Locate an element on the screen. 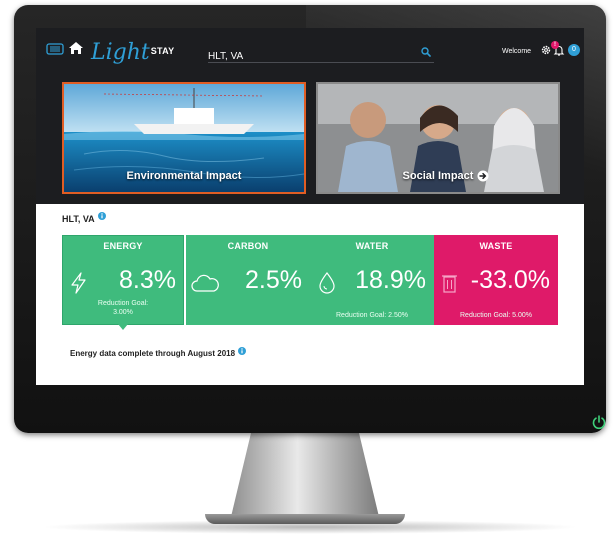 The width and height of the screenshot is (613, 536). notification-count-badge: 0 is located at coordinates (574, 50).